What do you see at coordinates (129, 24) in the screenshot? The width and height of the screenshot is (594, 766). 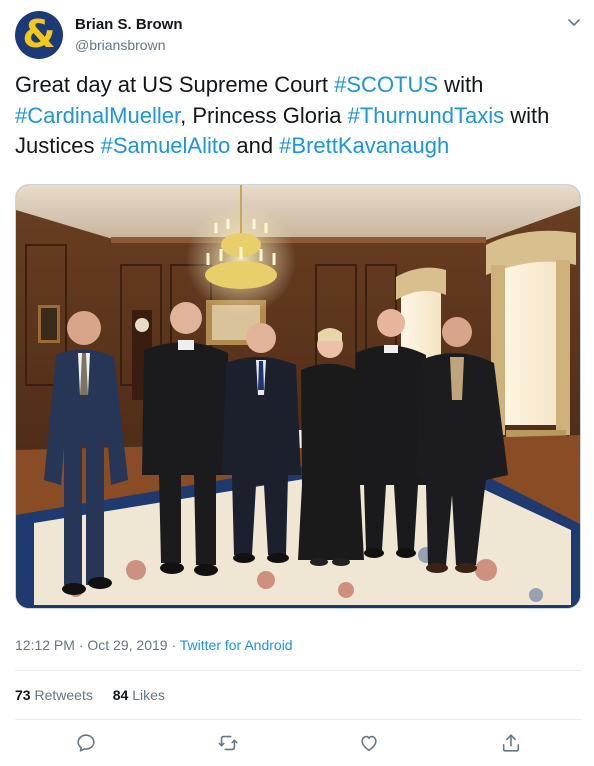 I see `author-display-name: Brian S. Brown` at bounding box center [129, 24].